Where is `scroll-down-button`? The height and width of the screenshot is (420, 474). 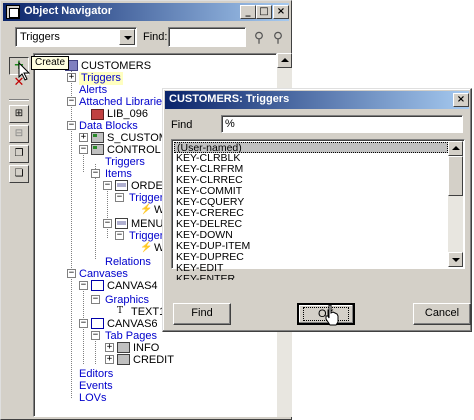
scroll-down-button is located at coordinates (455, 259).